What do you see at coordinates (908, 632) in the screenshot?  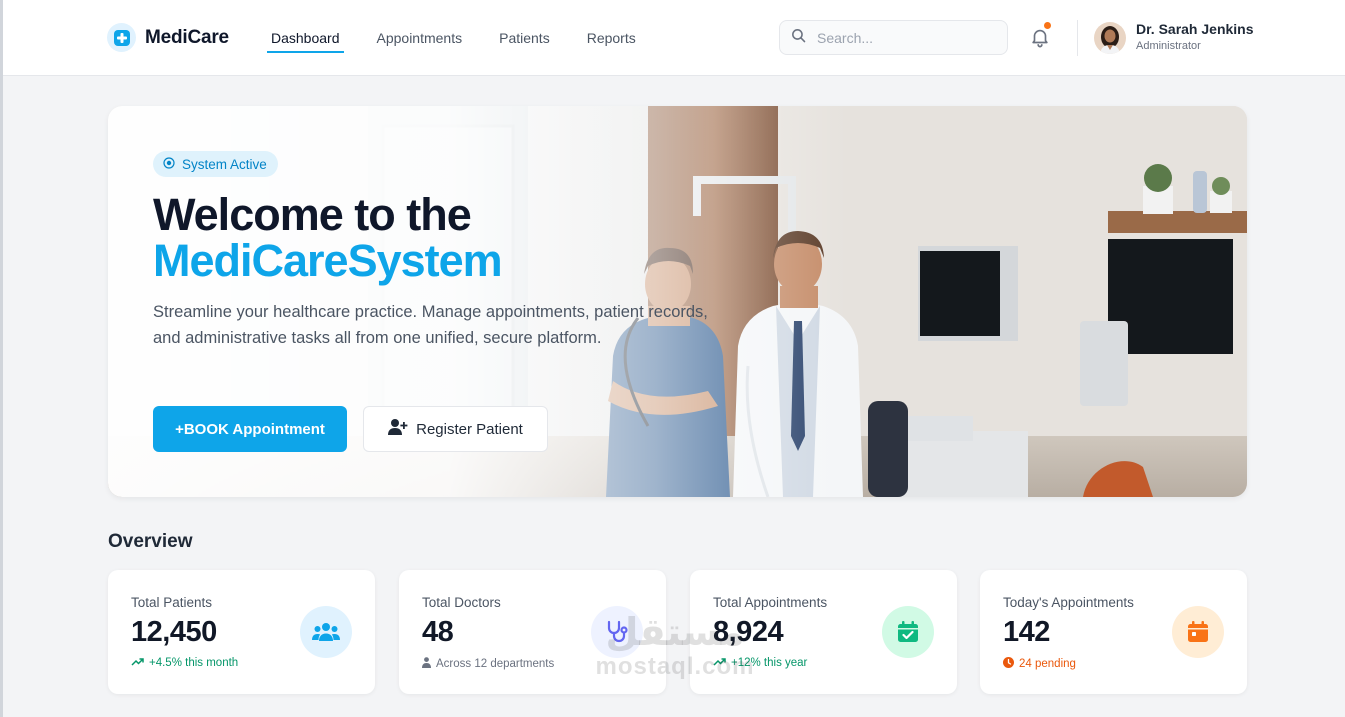 I see `calendar-check-icon` at bounding box center [908, 632].